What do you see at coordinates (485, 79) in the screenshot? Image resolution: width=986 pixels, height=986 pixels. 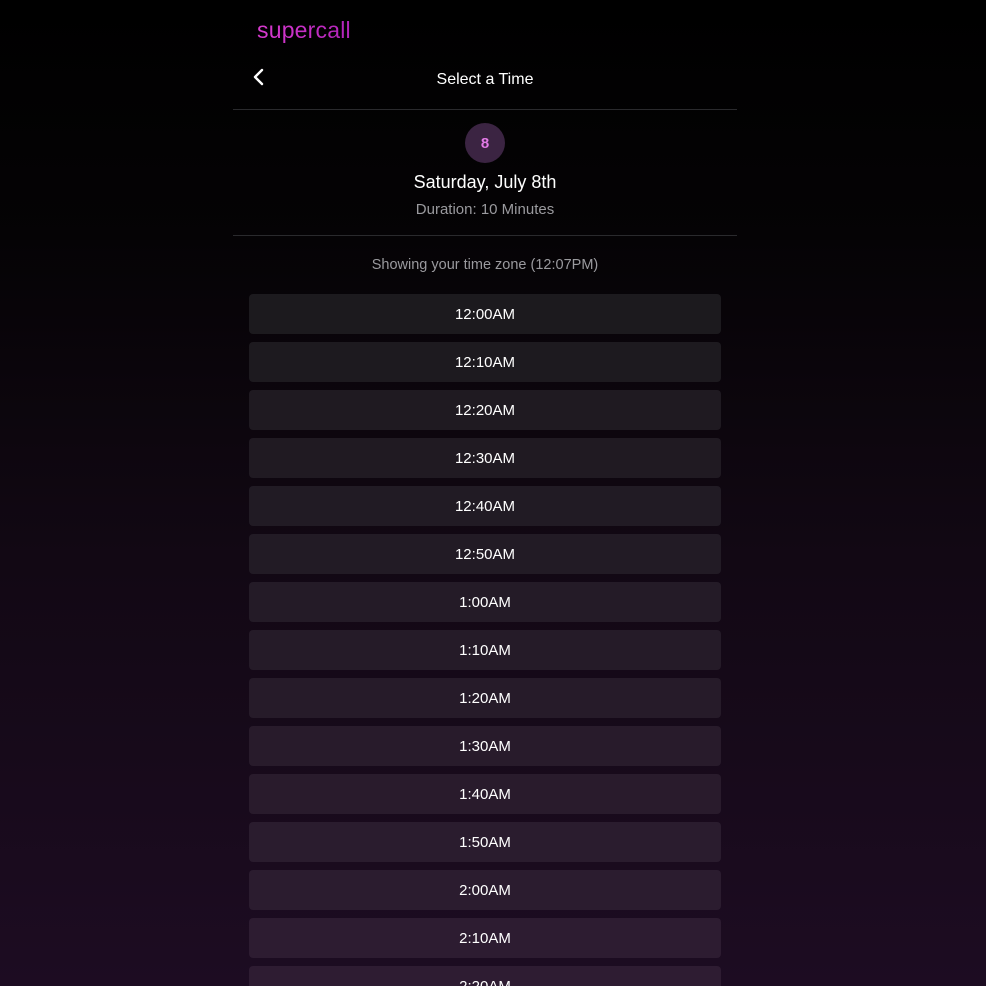 I see `page-title: Select a Time` at bounding box center [485, 79].